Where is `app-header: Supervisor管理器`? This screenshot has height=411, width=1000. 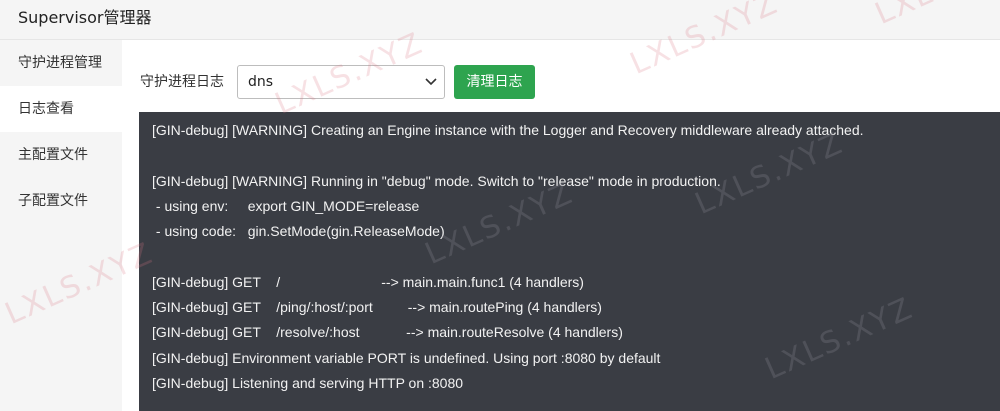
app-header: Supervisor管理器 is located at coordinates (500, 20).